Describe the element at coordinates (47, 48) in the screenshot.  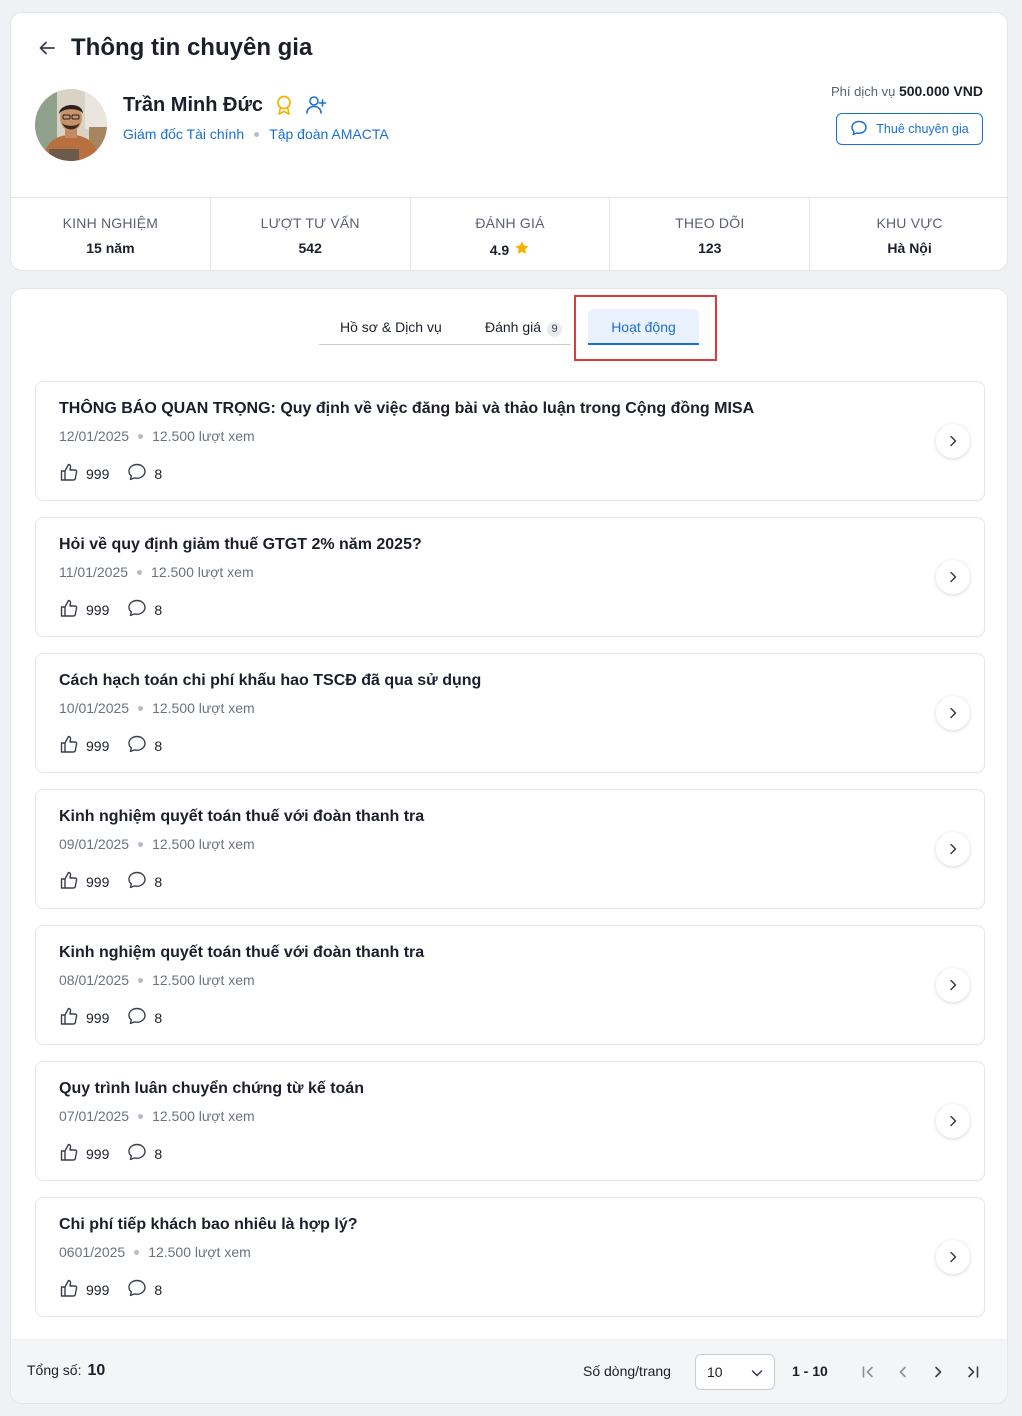
I see `back-arrow-icon` at that location.